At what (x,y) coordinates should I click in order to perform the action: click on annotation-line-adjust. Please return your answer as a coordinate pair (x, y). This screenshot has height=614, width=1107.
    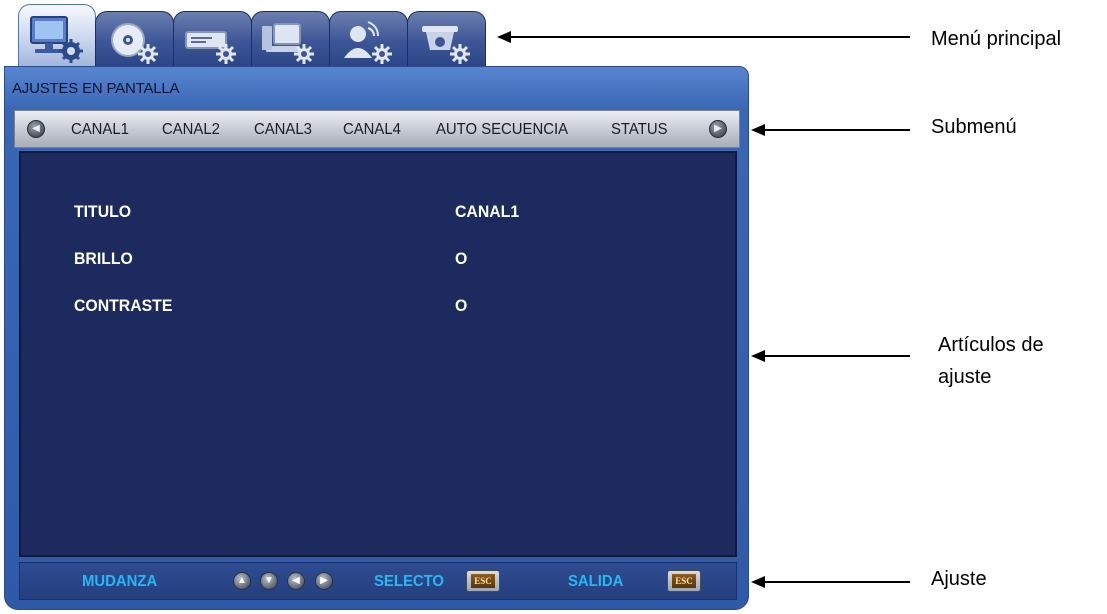
    Looking at the image, I should click on (836, 582).